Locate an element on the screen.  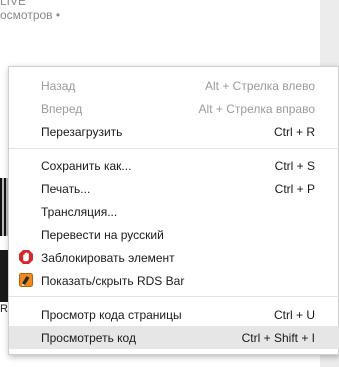
menu-item-label: Назад is located at coordinates (58, 86).